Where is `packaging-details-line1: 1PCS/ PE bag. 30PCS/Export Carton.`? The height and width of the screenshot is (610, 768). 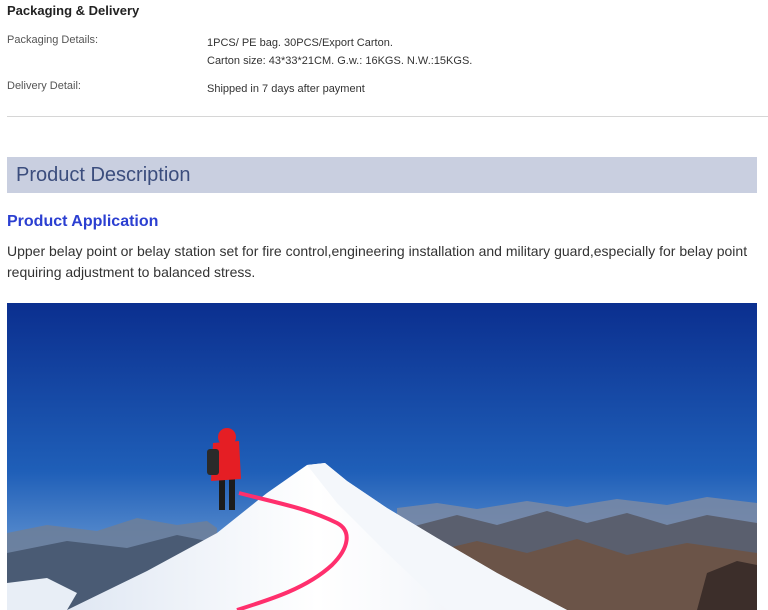 packaging-details-line1: 1PCS/ PE bag. 30PCS/Export Carton. is located at coordinates (300, 43).